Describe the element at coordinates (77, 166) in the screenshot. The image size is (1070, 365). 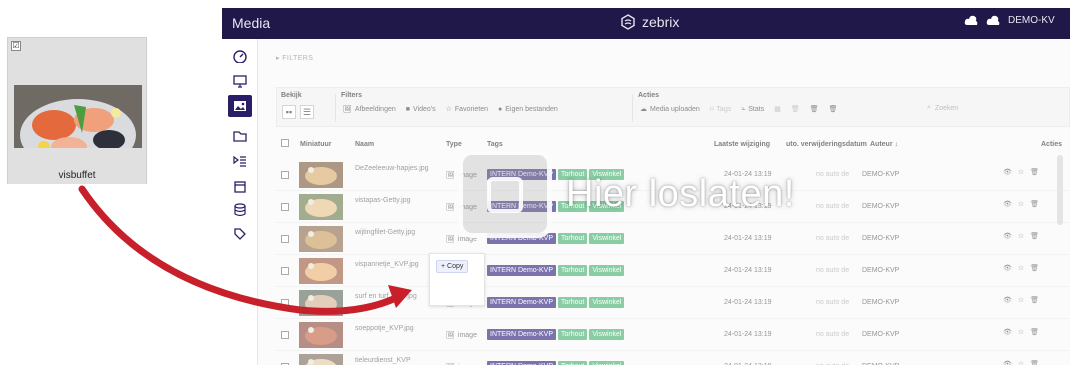
I see `tile-footer: visbuffet` at that location.